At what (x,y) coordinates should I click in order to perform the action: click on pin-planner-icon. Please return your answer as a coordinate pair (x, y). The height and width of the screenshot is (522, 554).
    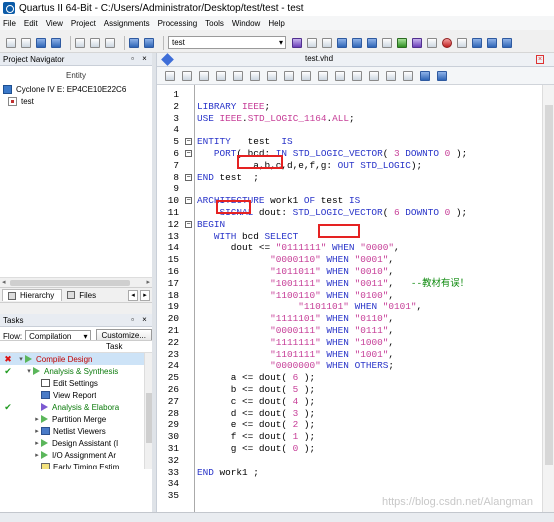
    Looking at the image, I should click on (312, 42).